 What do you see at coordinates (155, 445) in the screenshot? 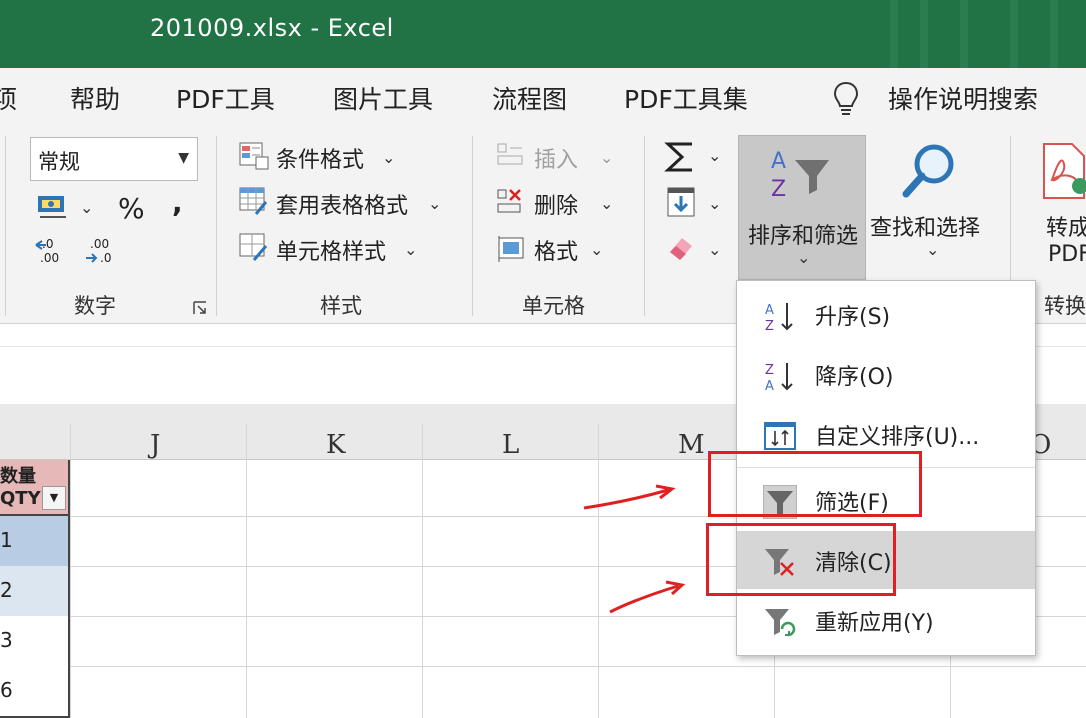
I see `column-header-j: J` at bounding box center [155, 445].